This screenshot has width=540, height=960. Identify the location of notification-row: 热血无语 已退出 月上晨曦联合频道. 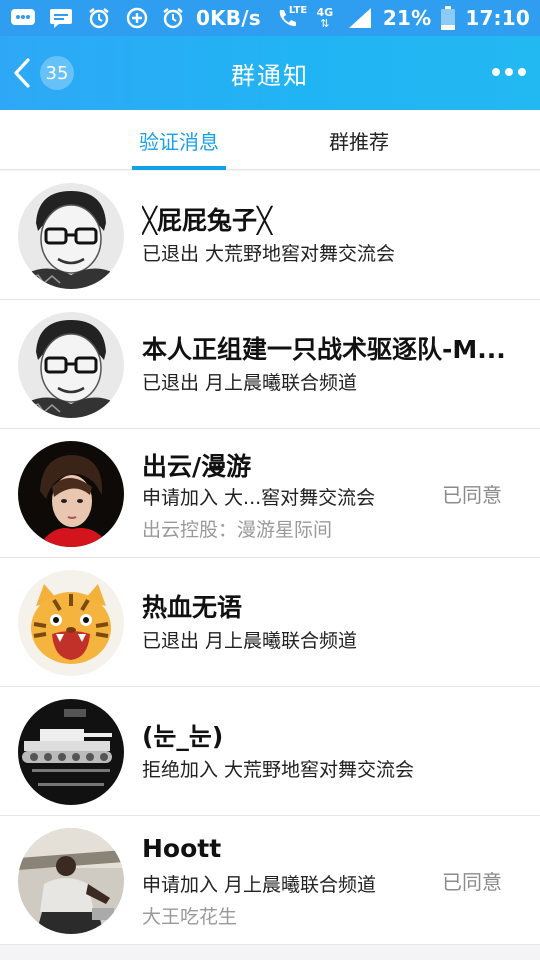
(270, 622).